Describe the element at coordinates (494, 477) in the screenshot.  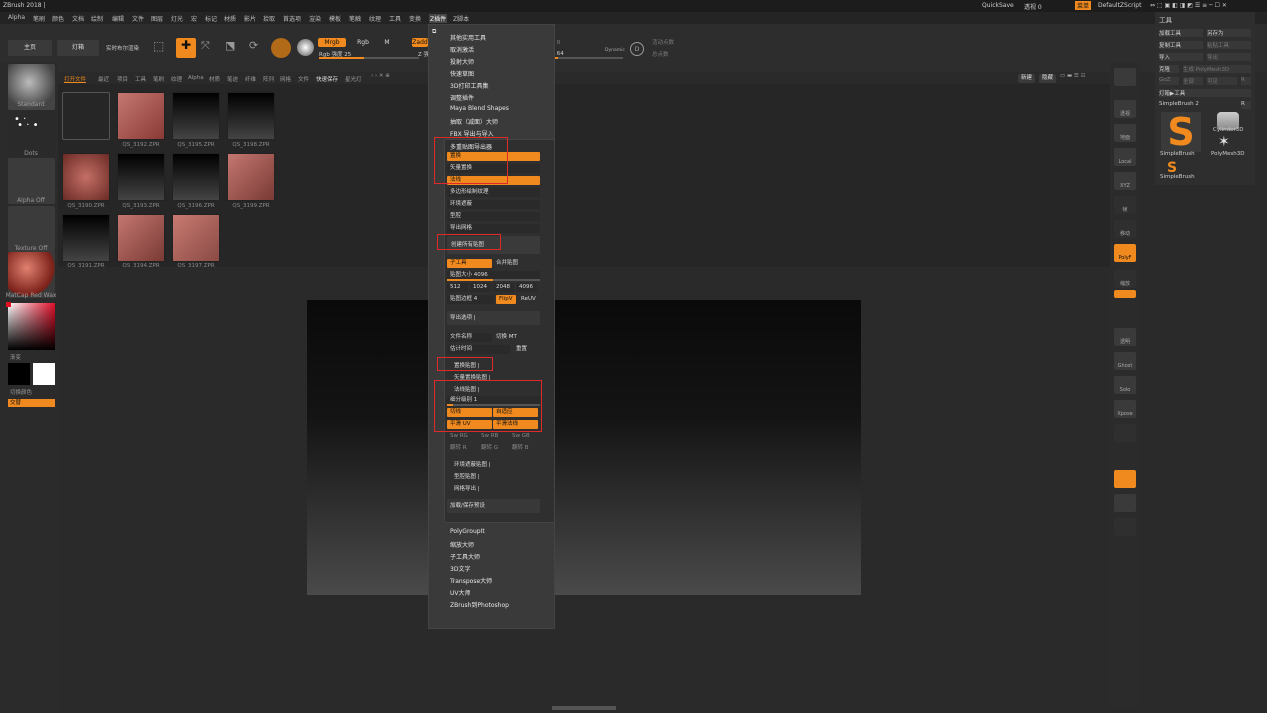
I see `cavity-map-header: 型腔贴图 |` at that location.